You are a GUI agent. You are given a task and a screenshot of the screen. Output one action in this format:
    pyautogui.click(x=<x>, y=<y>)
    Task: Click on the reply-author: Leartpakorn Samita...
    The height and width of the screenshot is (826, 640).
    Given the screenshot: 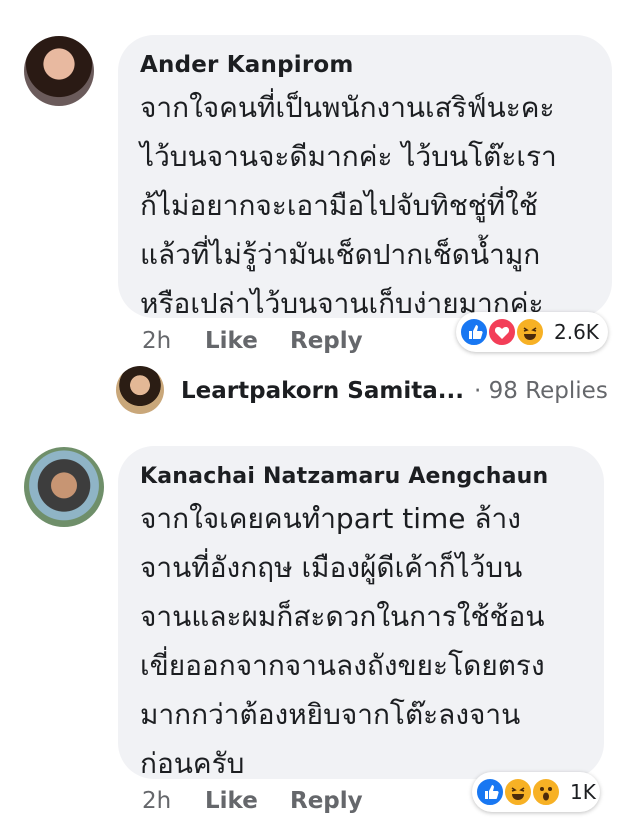 What is the action you would take?
    pyautogui.click(x=322, y=391)
    